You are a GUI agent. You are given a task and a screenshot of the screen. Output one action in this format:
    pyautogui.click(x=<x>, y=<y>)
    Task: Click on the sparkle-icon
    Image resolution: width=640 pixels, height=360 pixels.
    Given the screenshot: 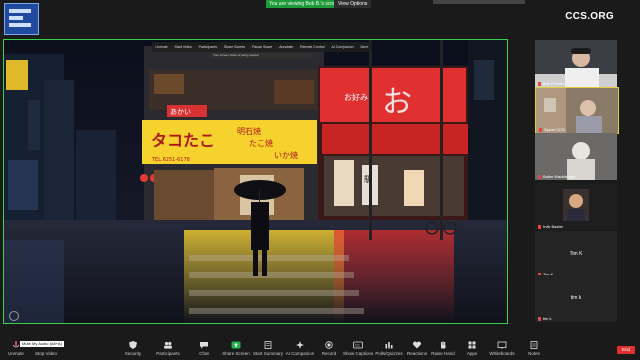 What is the action you would take?
    pyautogui.click(x=300, y=345)
    